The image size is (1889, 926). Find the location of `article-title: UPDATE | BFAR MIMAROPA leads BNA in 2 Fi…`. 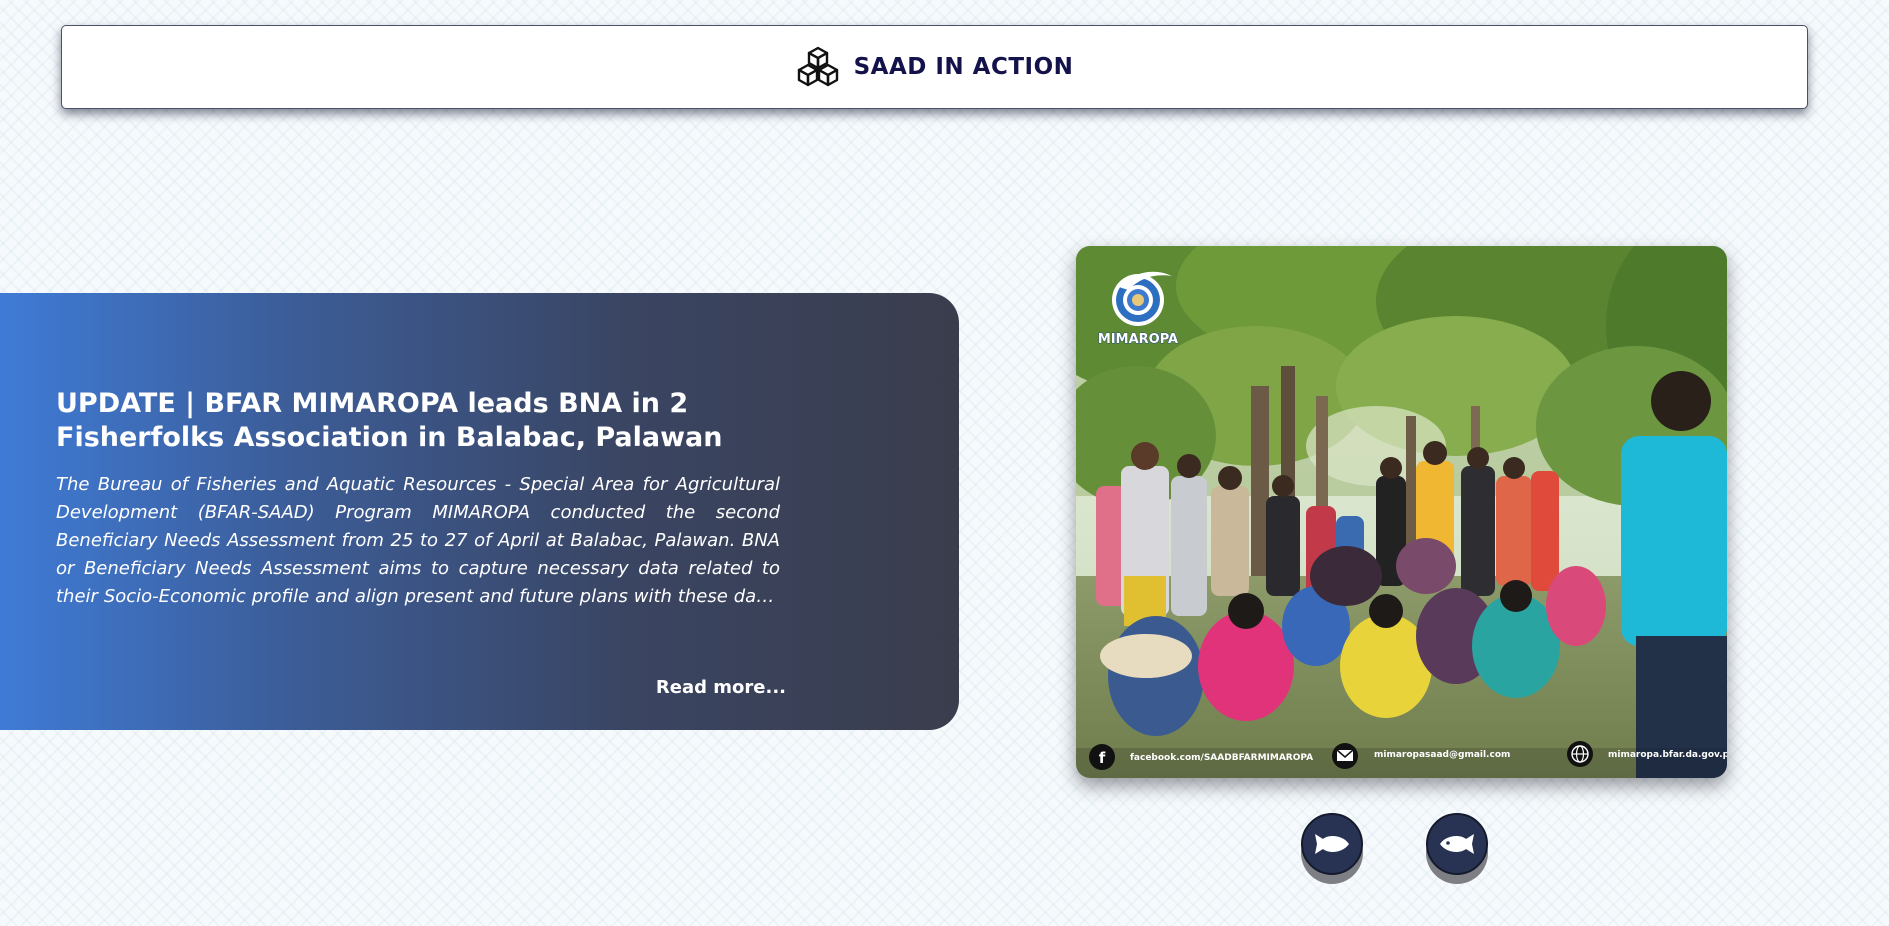

article-title: UPDATE | BFAR MIMAROPA leads BNA in 2 Fi… is located at coordinates (389, 420).